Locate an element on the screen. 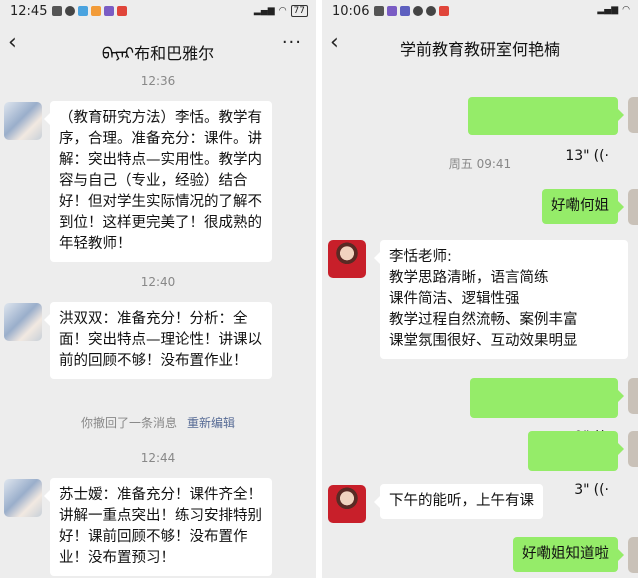  message-bubble: 洪双双：准备充分！分析：全面！突出特点—理论性！讲课以前的回顾不够！没布置作业！ is located at coordinates (158, 340).